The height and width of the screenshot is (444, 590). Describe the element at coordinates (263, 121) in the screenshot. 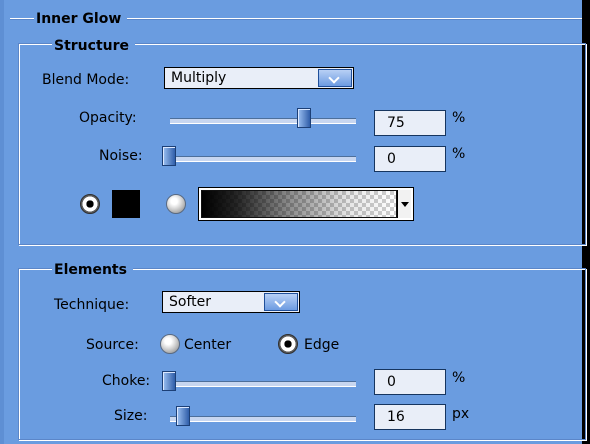

I see `opacity-slider-track` at that location.